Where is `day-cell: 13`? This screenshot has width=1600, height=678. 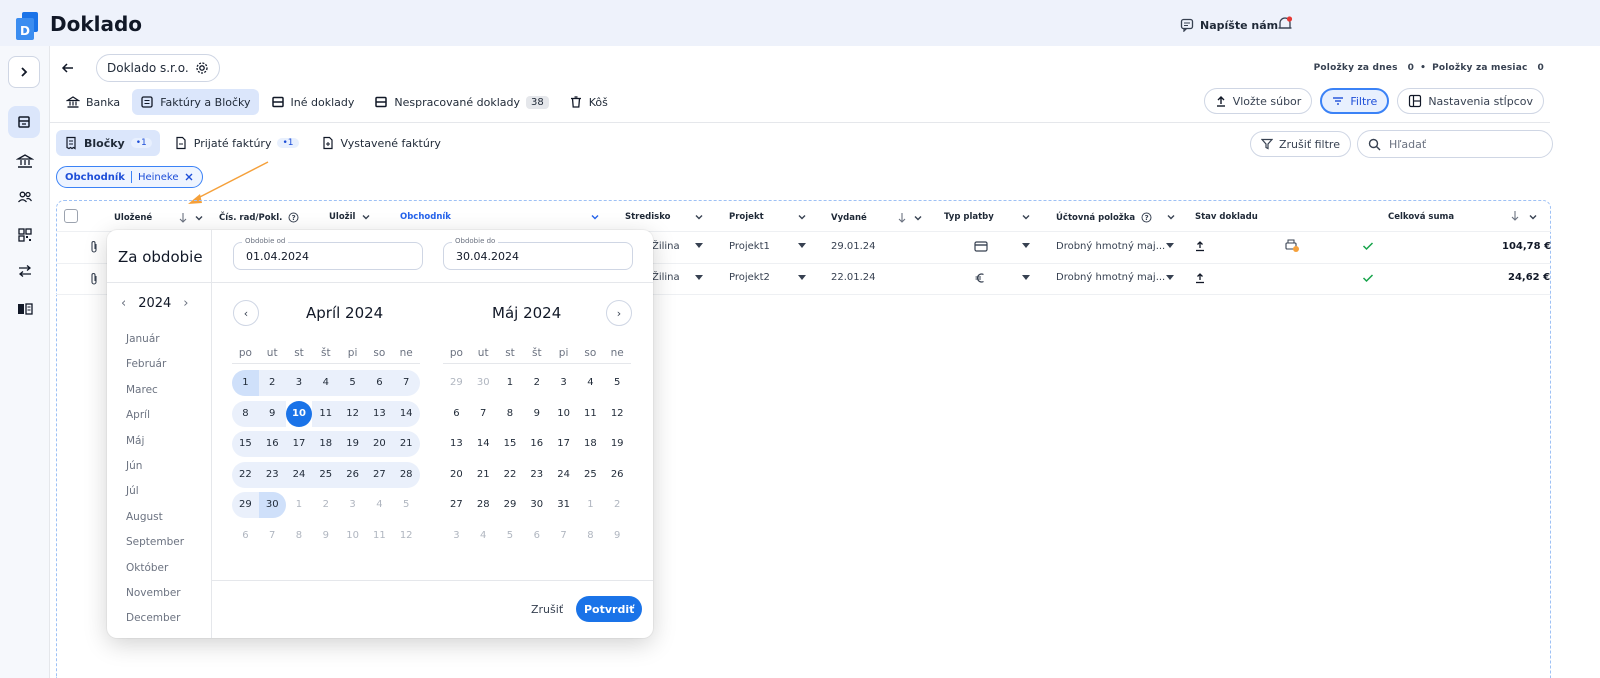
day-cell: 13 is located at coordinates (379, 413).